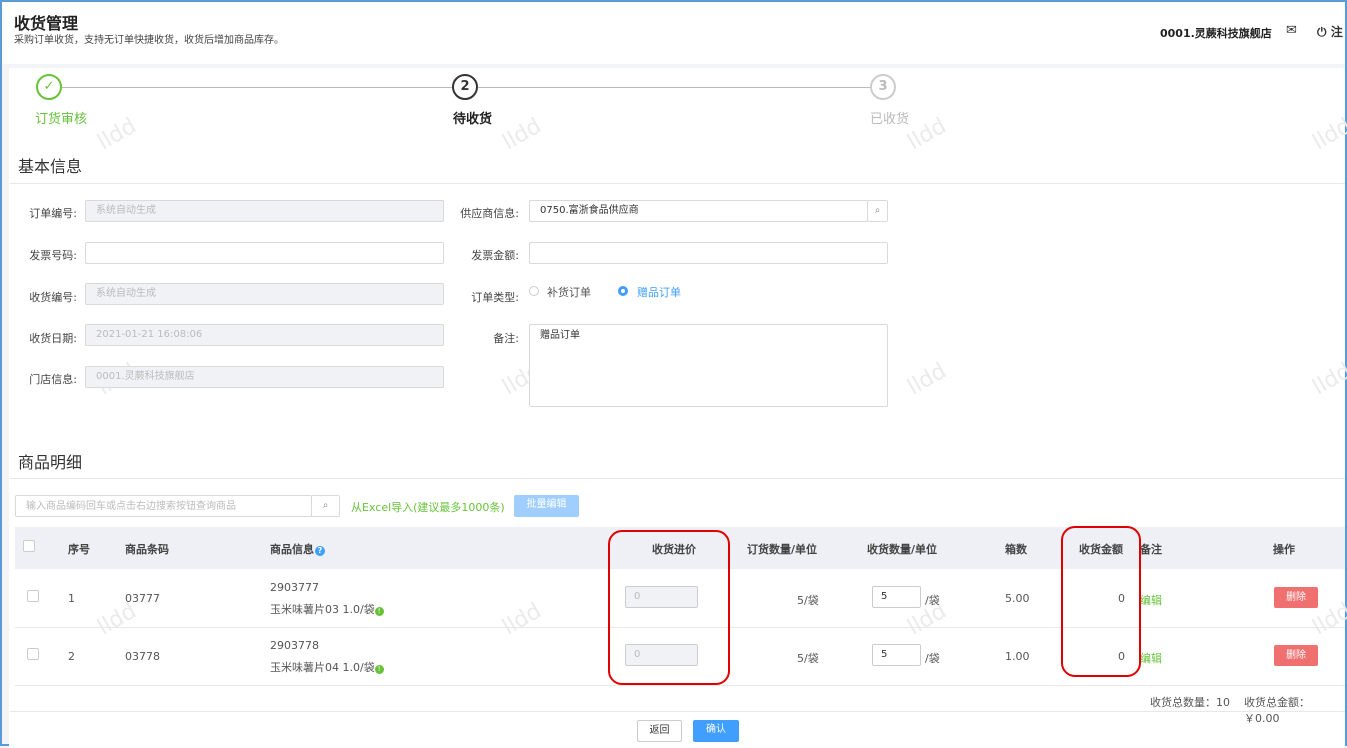  What do you see at coordinates (71, 598) in the screenshot?
I see `row-no: 1` at bounding box center [71, 598].